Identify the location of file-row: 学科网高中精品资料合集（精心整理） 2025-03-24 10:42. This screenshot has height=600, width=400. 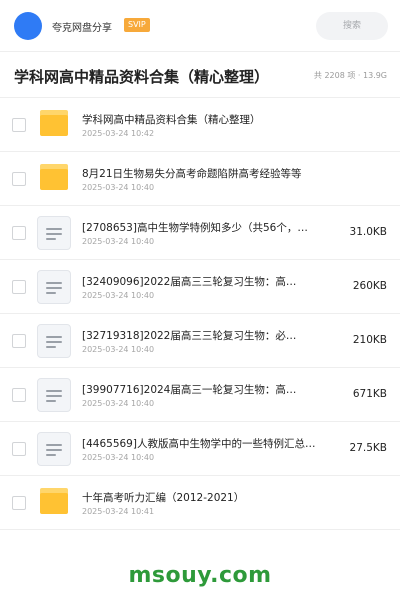
(200, 125).